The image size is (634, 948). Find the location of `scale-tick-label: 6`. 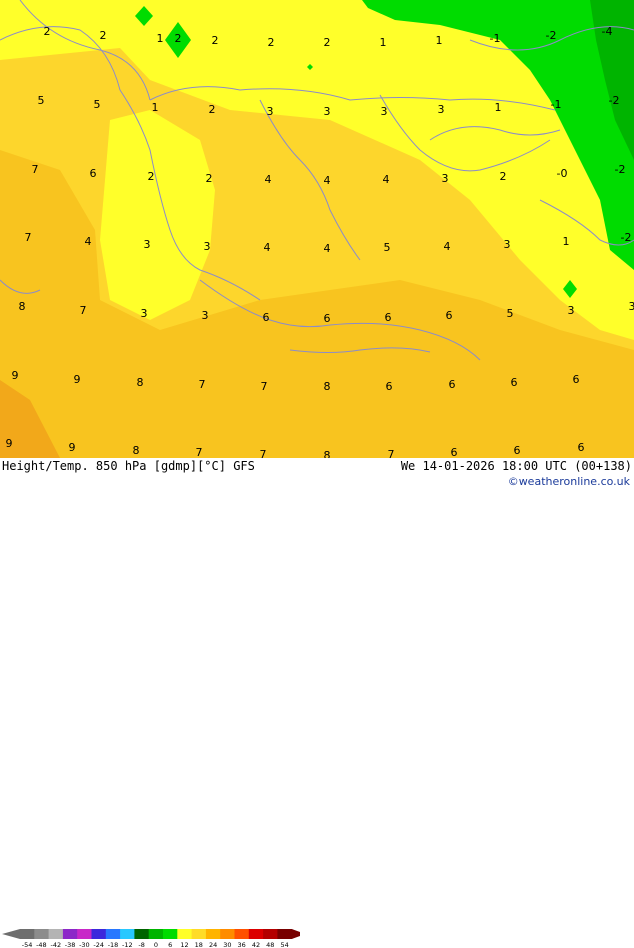

scale-tick-label: 6 is located at coordinates (170, 944).